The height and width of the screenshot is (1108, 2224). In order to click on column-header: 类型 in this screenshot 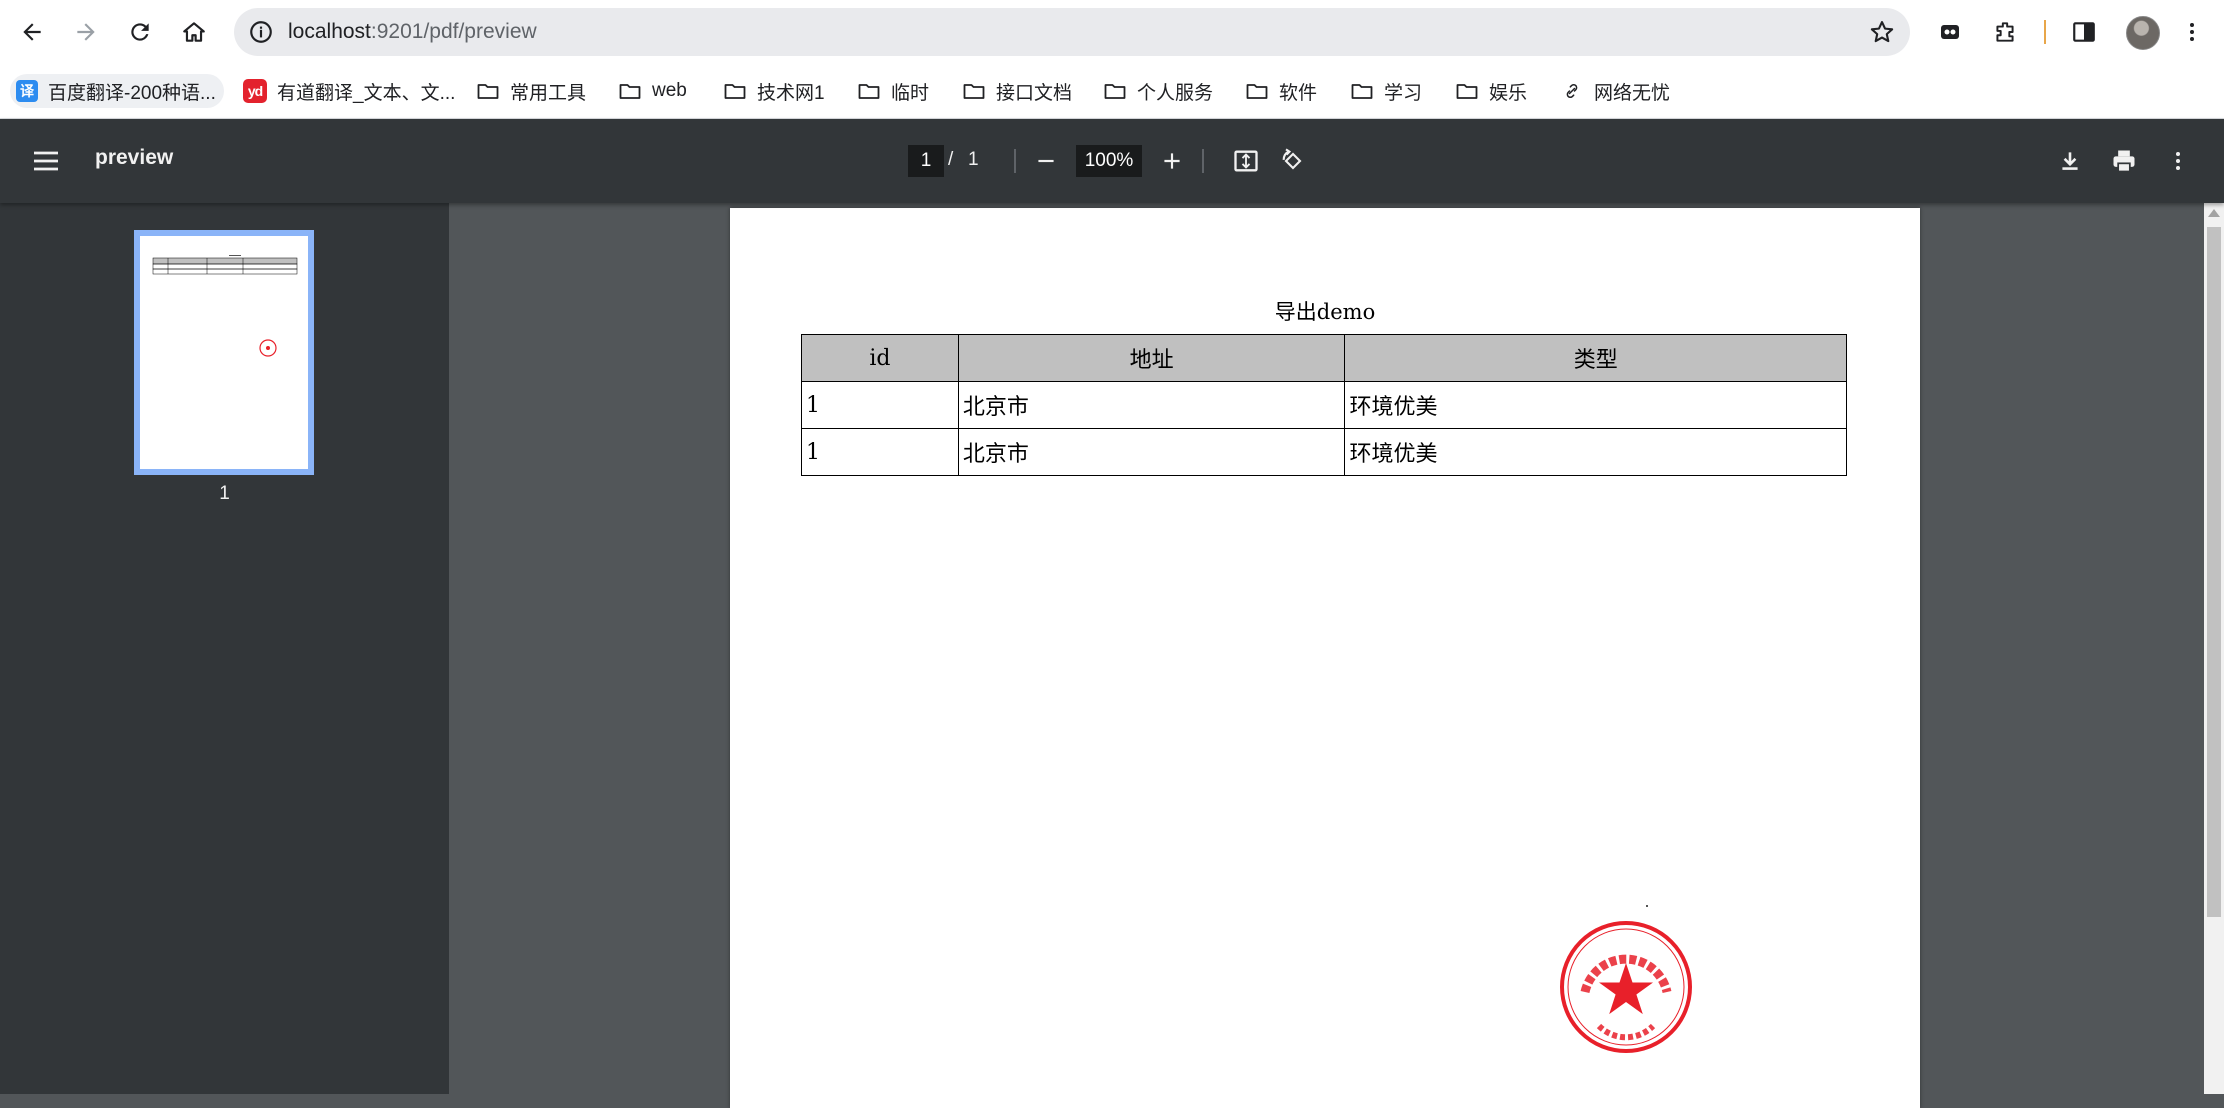, I will do `click(1595, 358)`.